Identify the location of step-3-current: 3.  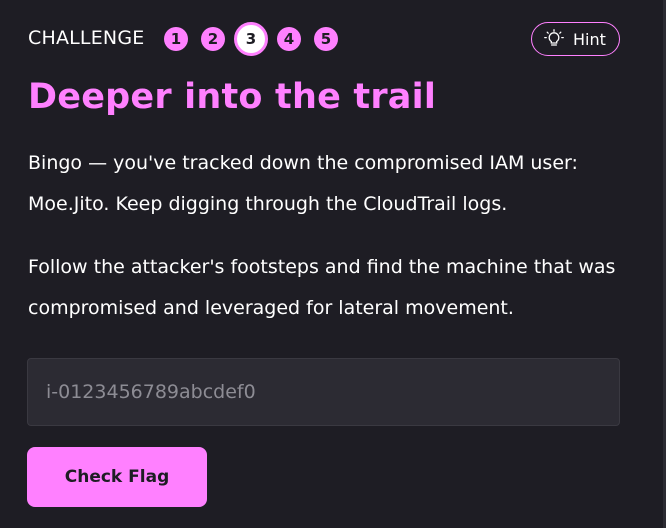
(251, 39).